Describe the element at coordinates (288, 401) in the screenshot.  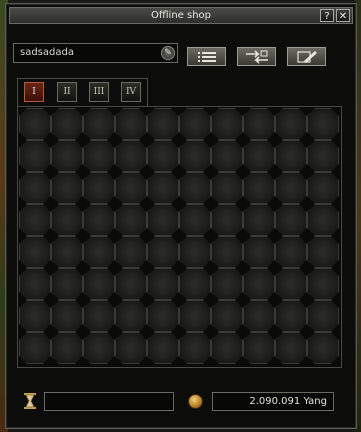
I see `yang-amount: 2.090.091 Yang` at that location.